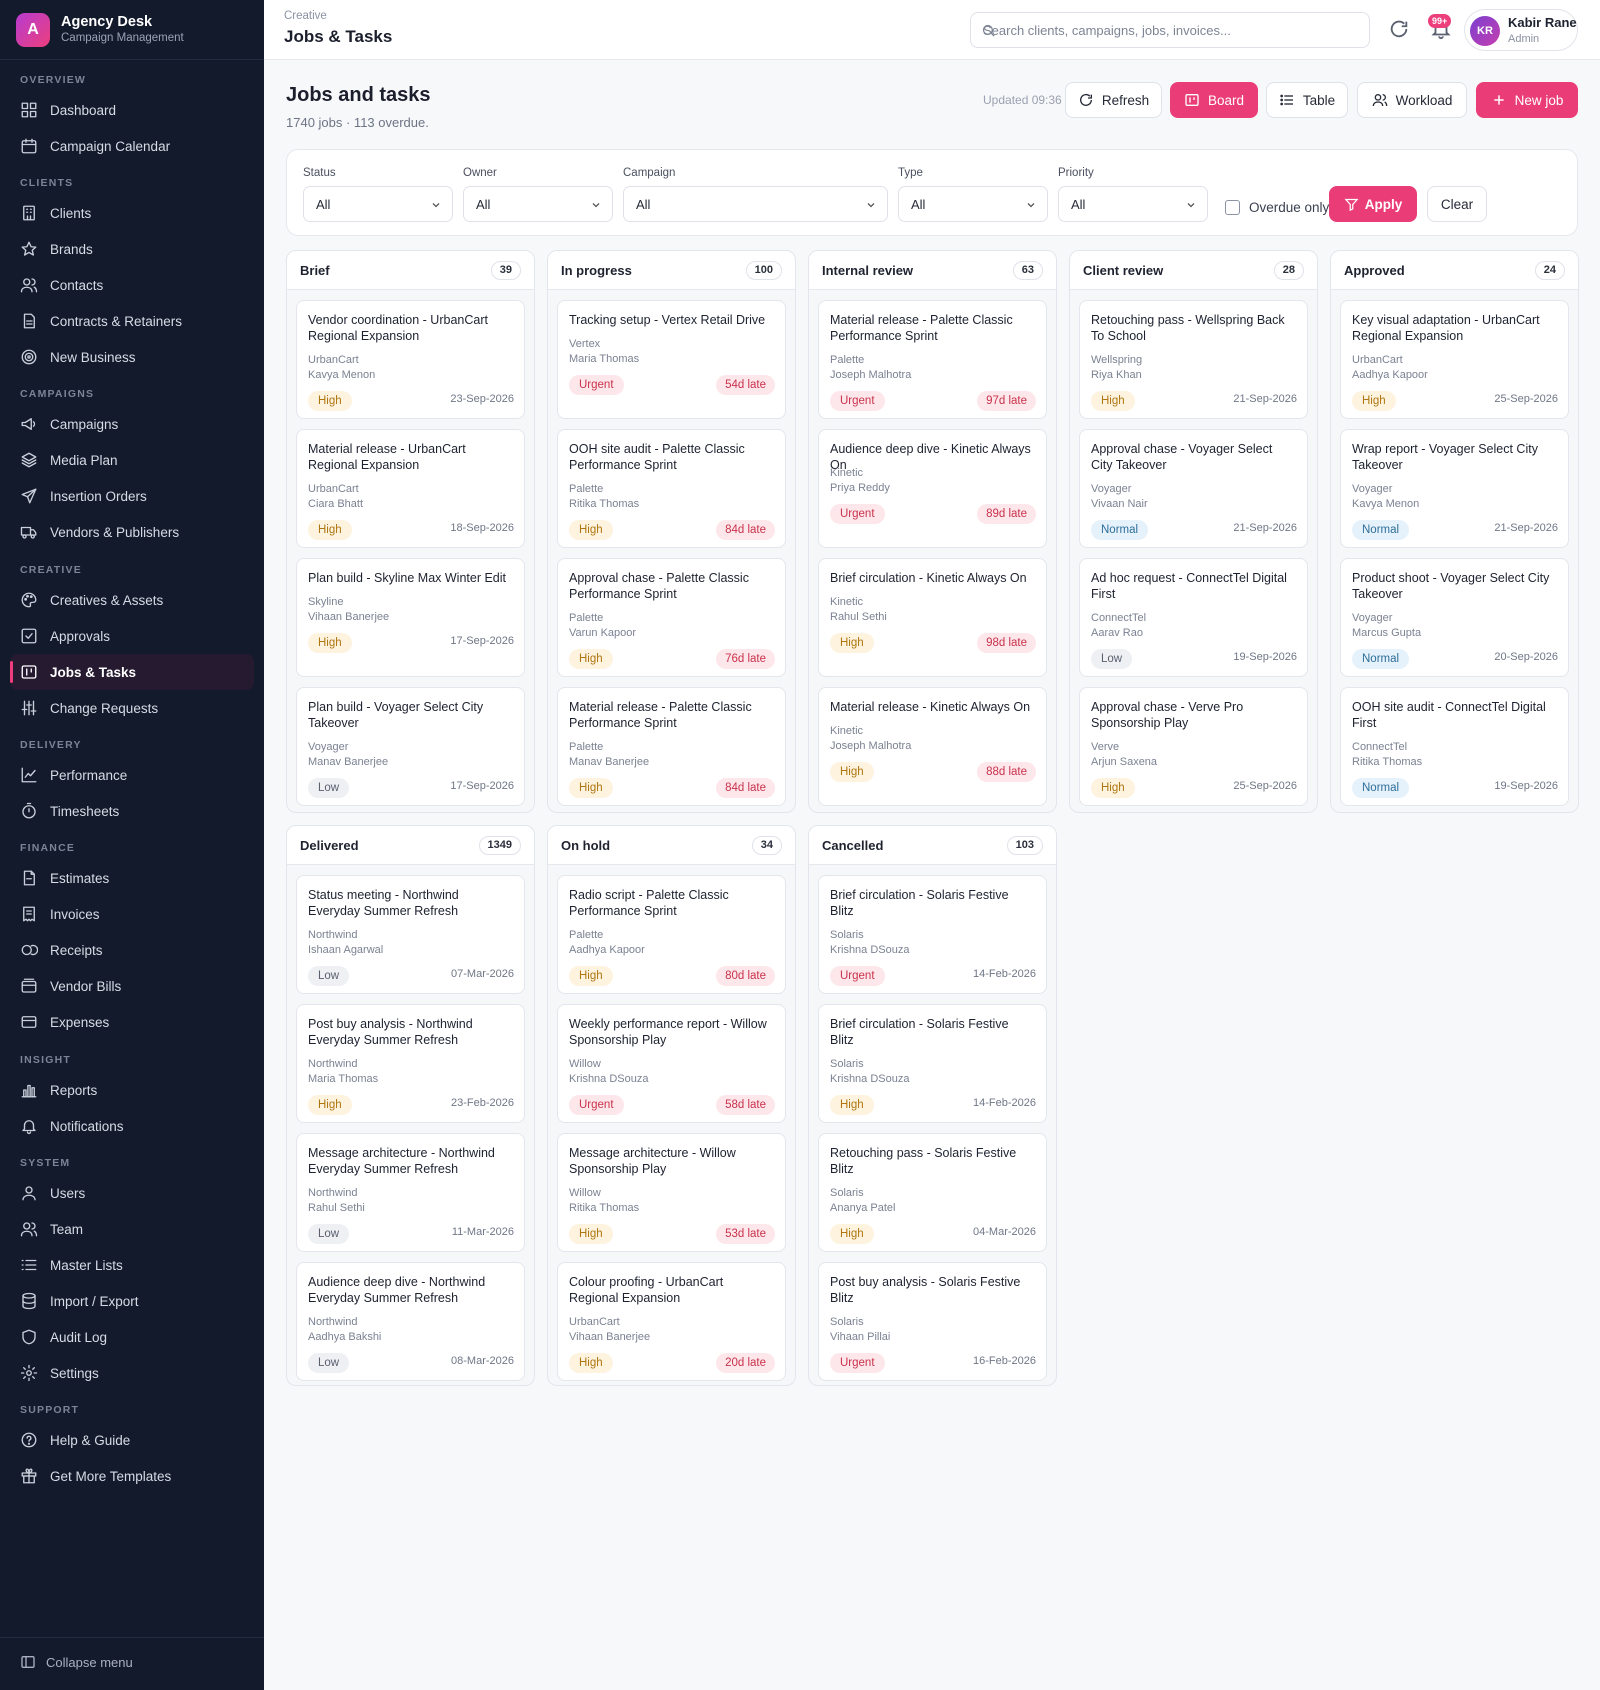  I want to click on refresh-icon, so click(1399, 29).